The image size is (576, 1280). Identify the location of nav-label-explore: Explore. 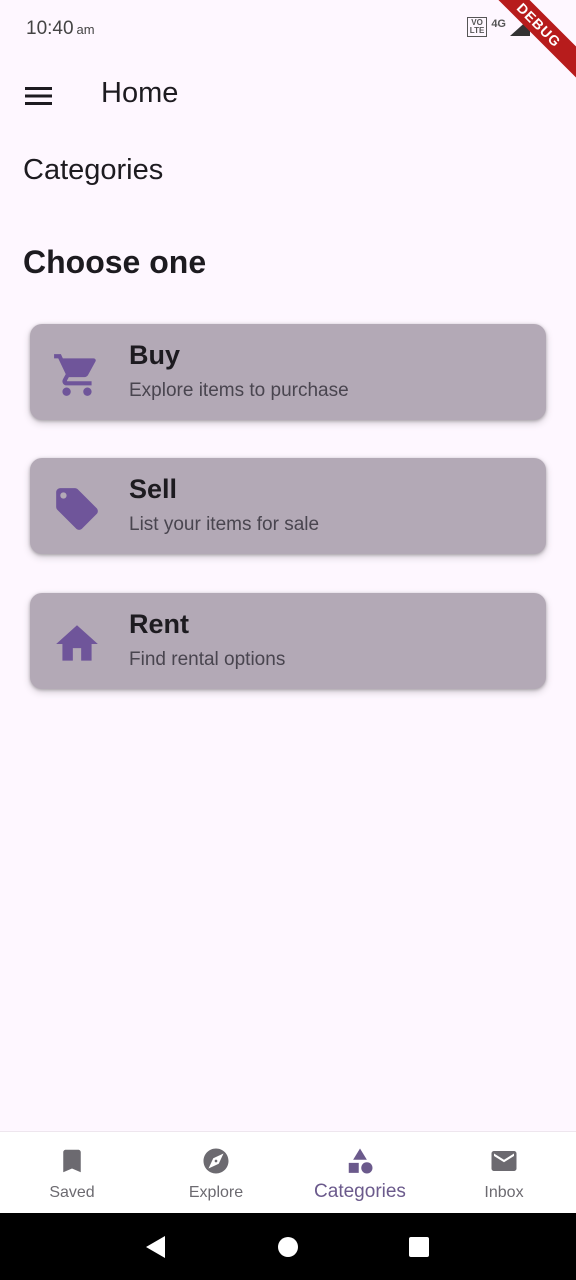
(216, 1192).